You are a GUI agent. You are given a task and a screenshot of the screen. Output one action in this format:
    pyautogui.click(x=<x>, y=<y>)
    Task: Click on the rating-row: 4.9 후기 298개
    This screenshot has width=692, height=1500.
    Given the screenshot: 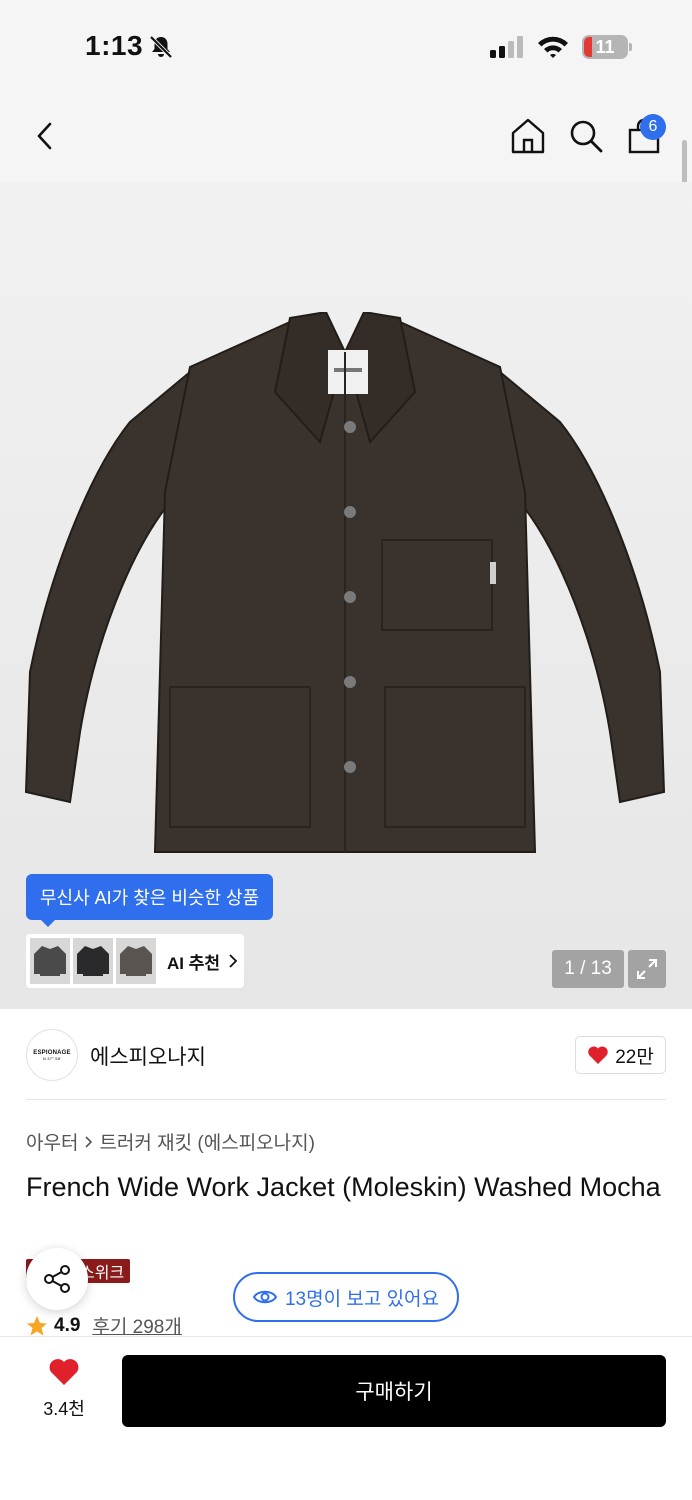 What is the action you would take?
    pyautogui.click(x=104, y=1325)
    